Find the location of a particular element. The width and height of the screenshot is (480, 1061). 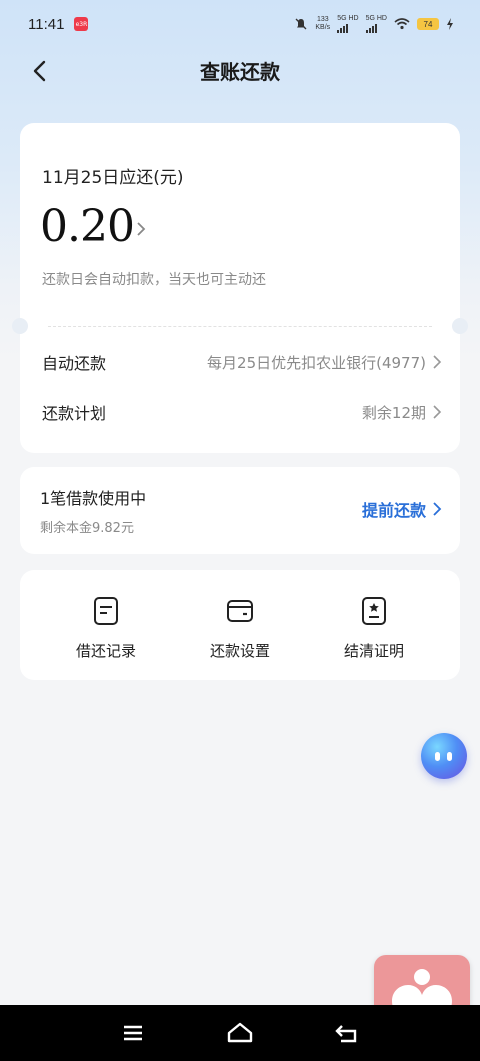

status-time: 11:41 is located at coordinates (46, 24).